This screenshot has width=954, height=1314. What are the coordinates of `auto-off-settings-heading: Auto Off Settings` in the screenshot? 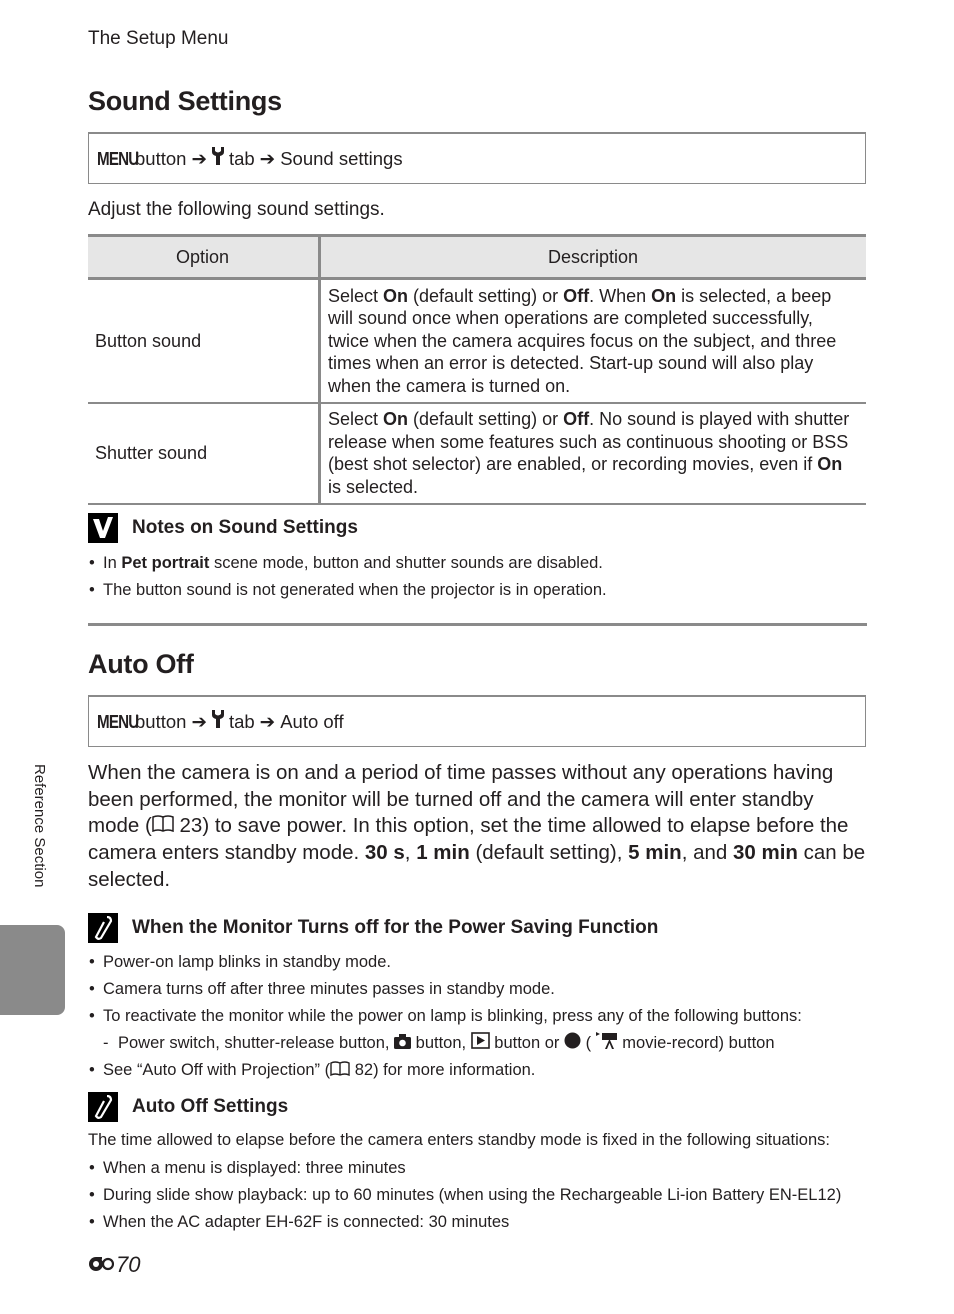 It's located at (188, 1107).